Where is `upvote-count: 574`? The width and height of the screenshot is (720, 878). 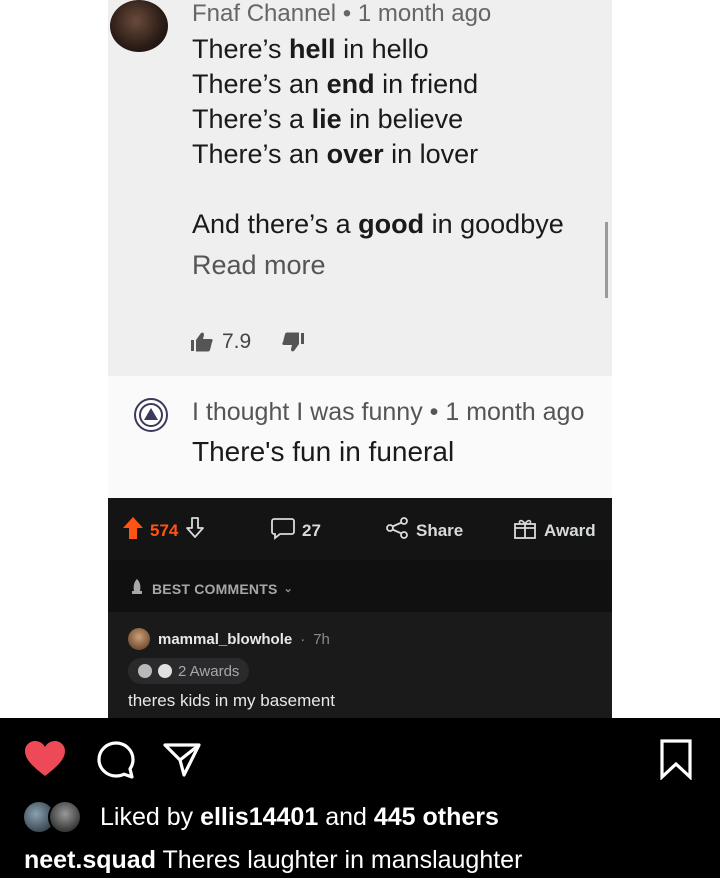
upvote-count: 574 is located at coordinates (164, 530).